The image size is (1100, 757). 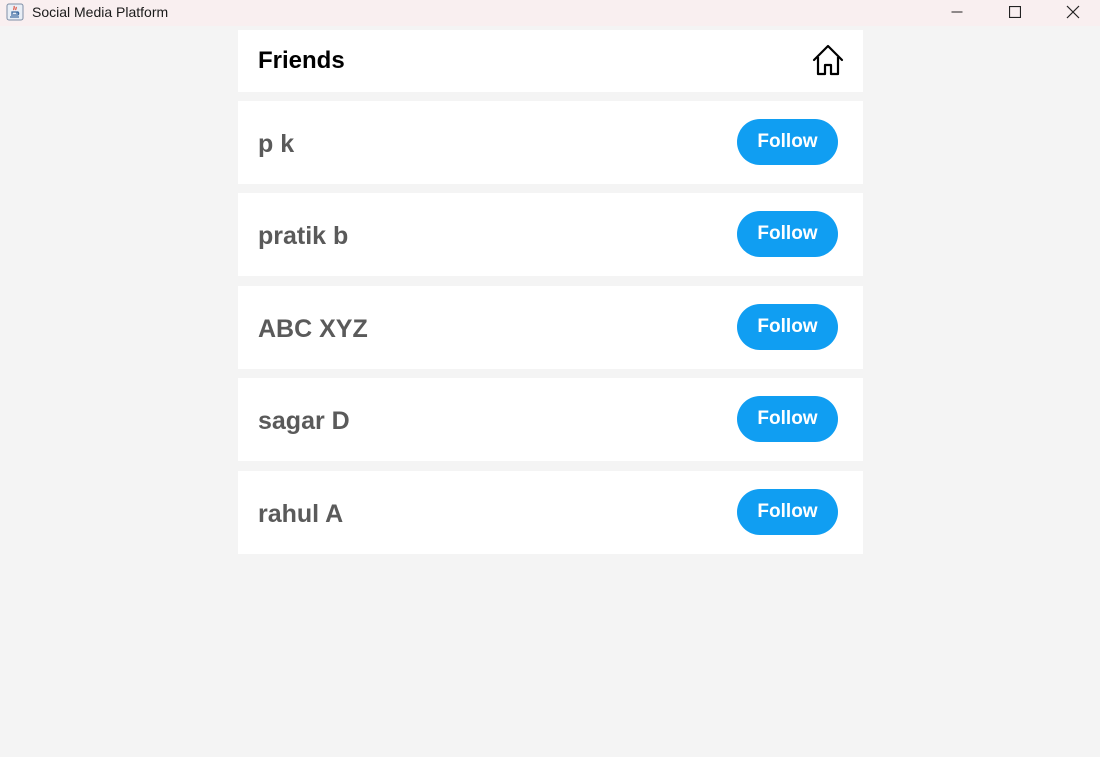 I want to click on close-button, so click(x=1073, y=12).